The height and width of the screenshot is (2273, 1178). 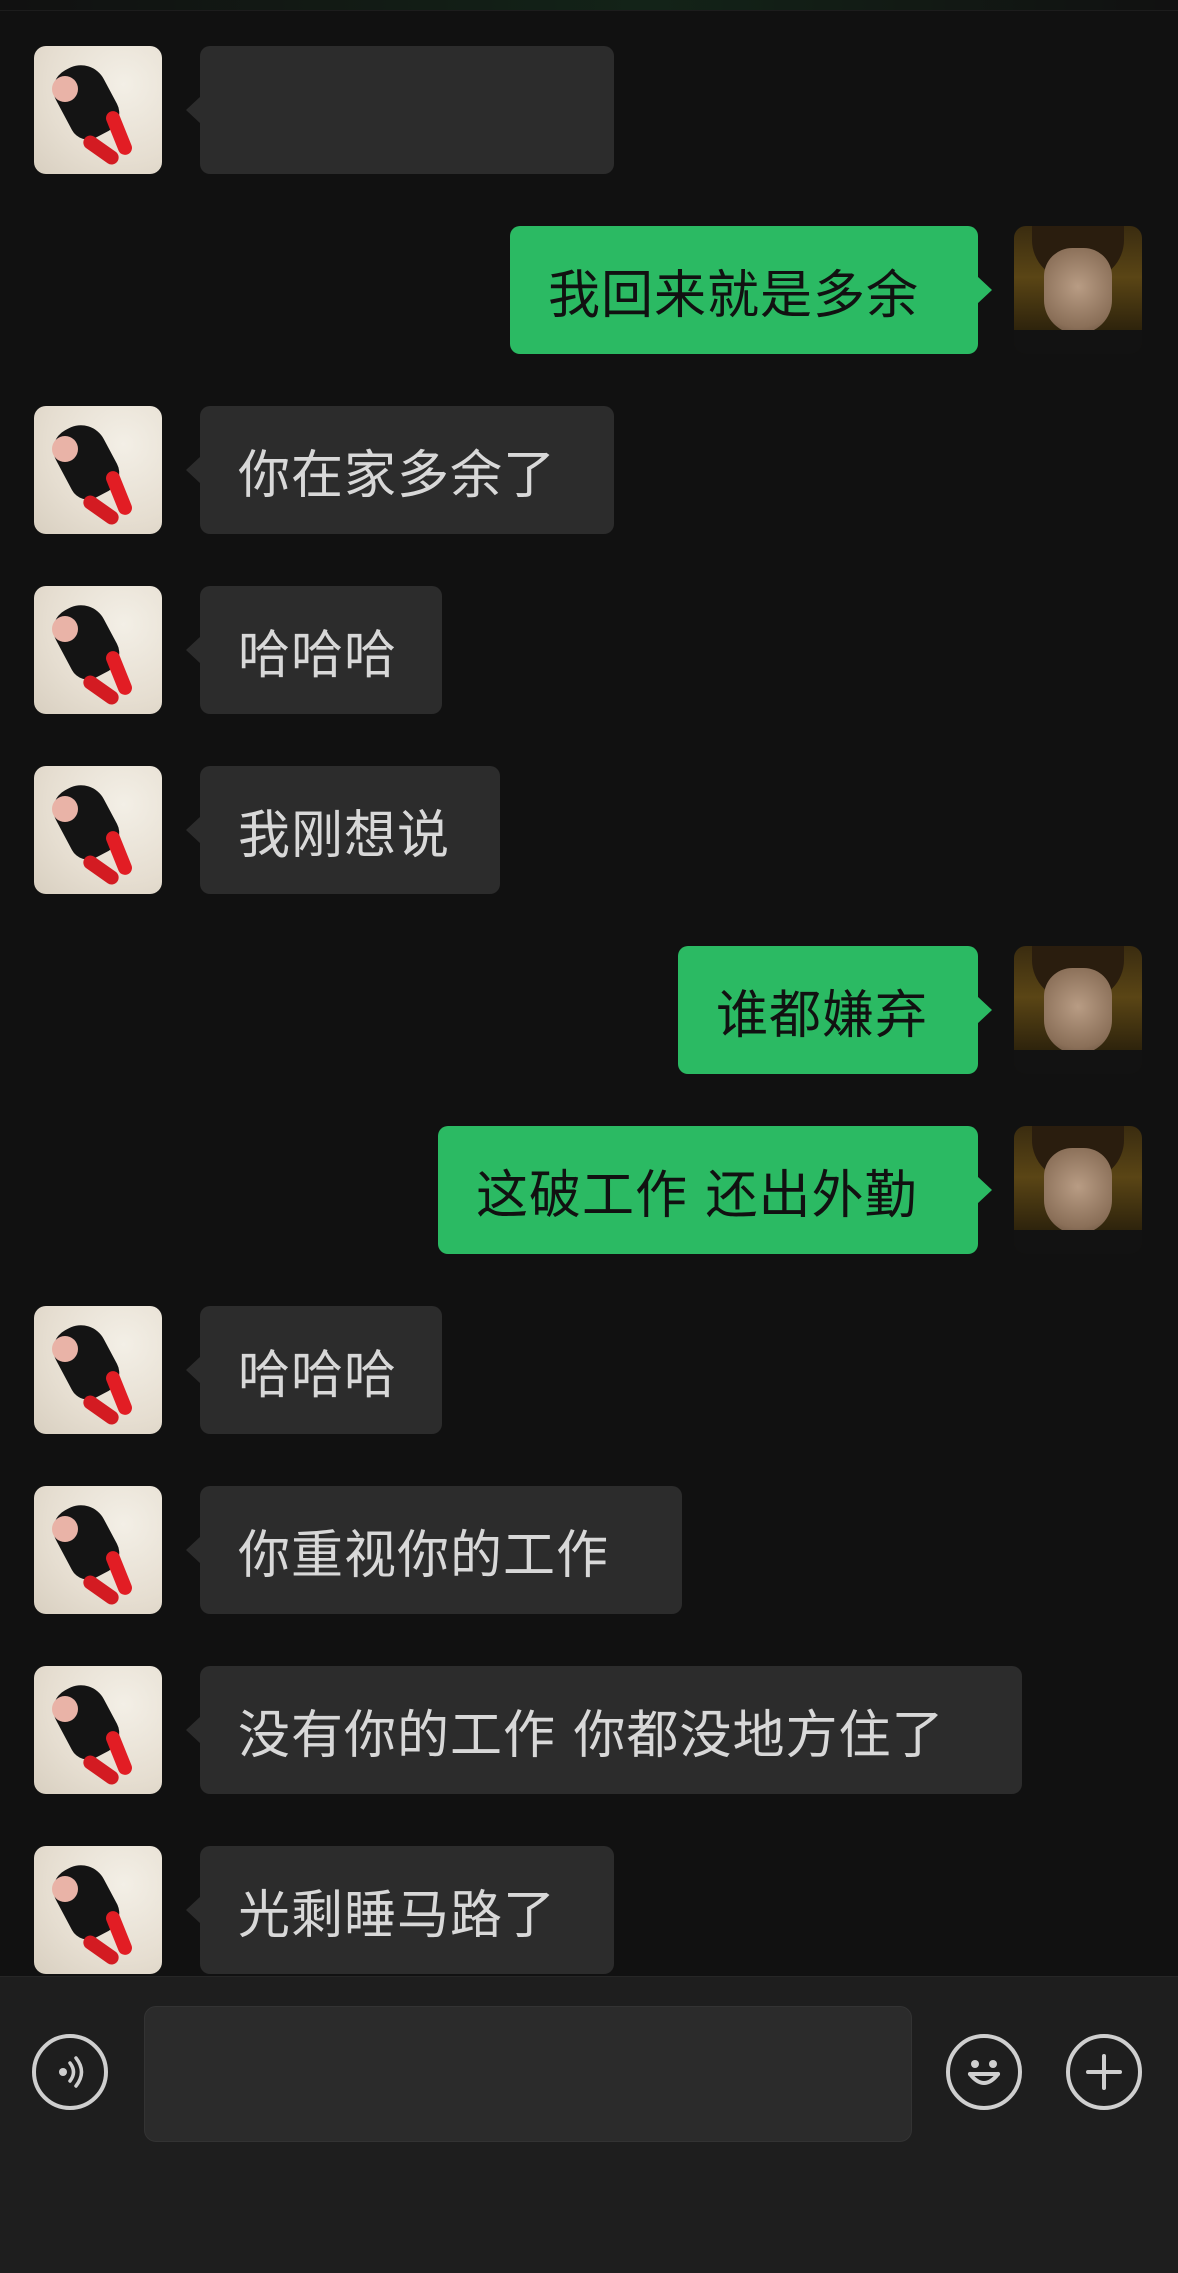 I want to click on message-row: 我回来就是多余, so click(x=589, y=290).